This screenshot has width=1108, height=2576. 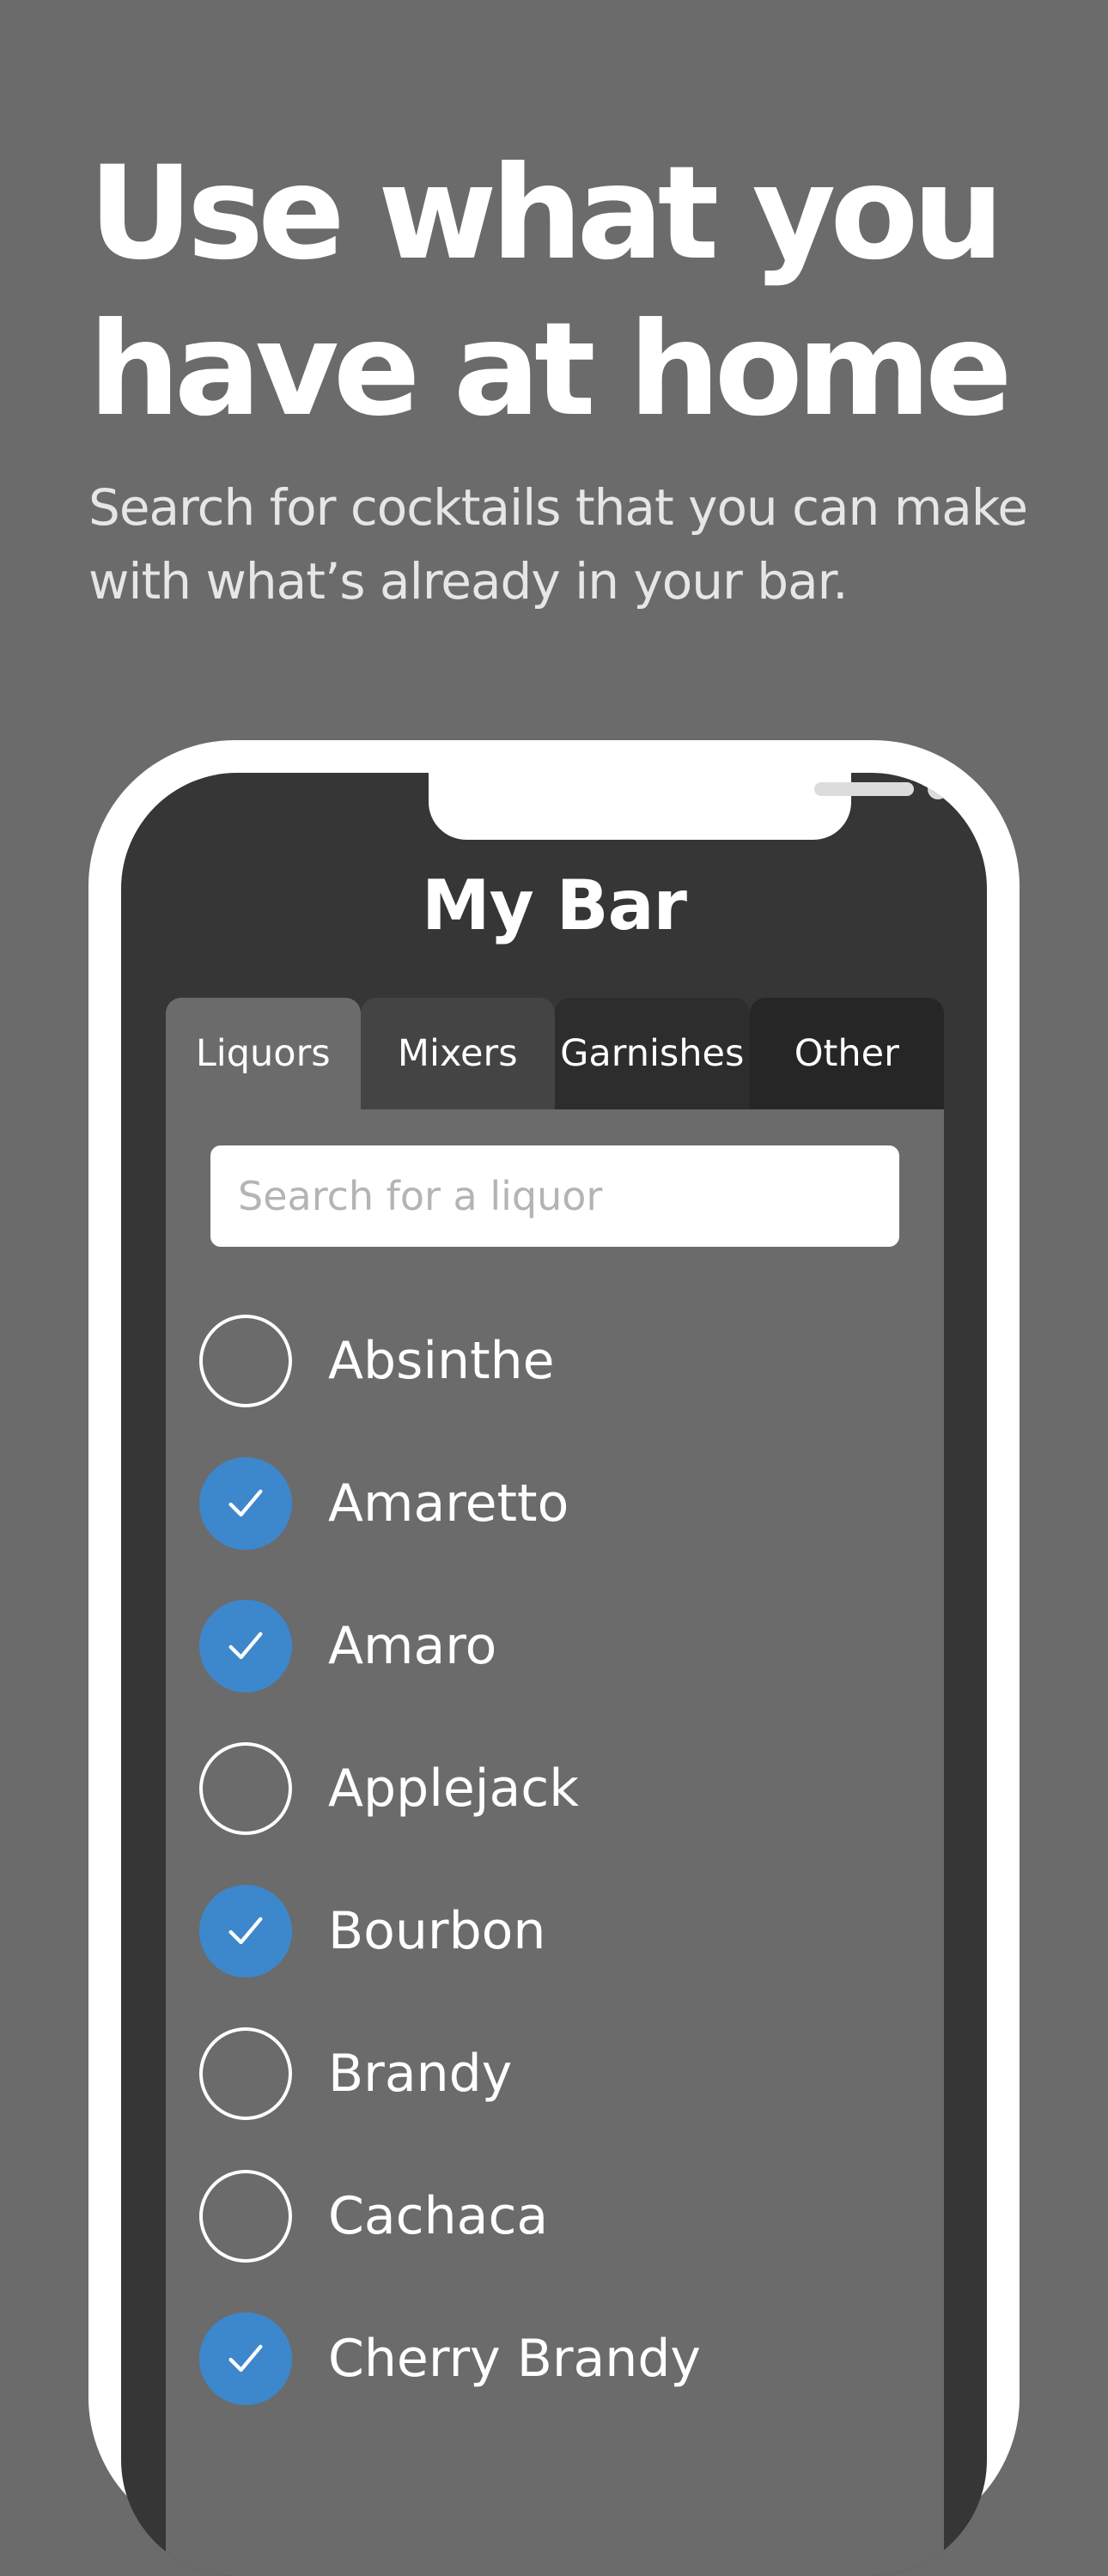 What do you see at coordinates (864, 789) in the screenshot?
I see `speaker-grille` at bounding box center [864, 789].